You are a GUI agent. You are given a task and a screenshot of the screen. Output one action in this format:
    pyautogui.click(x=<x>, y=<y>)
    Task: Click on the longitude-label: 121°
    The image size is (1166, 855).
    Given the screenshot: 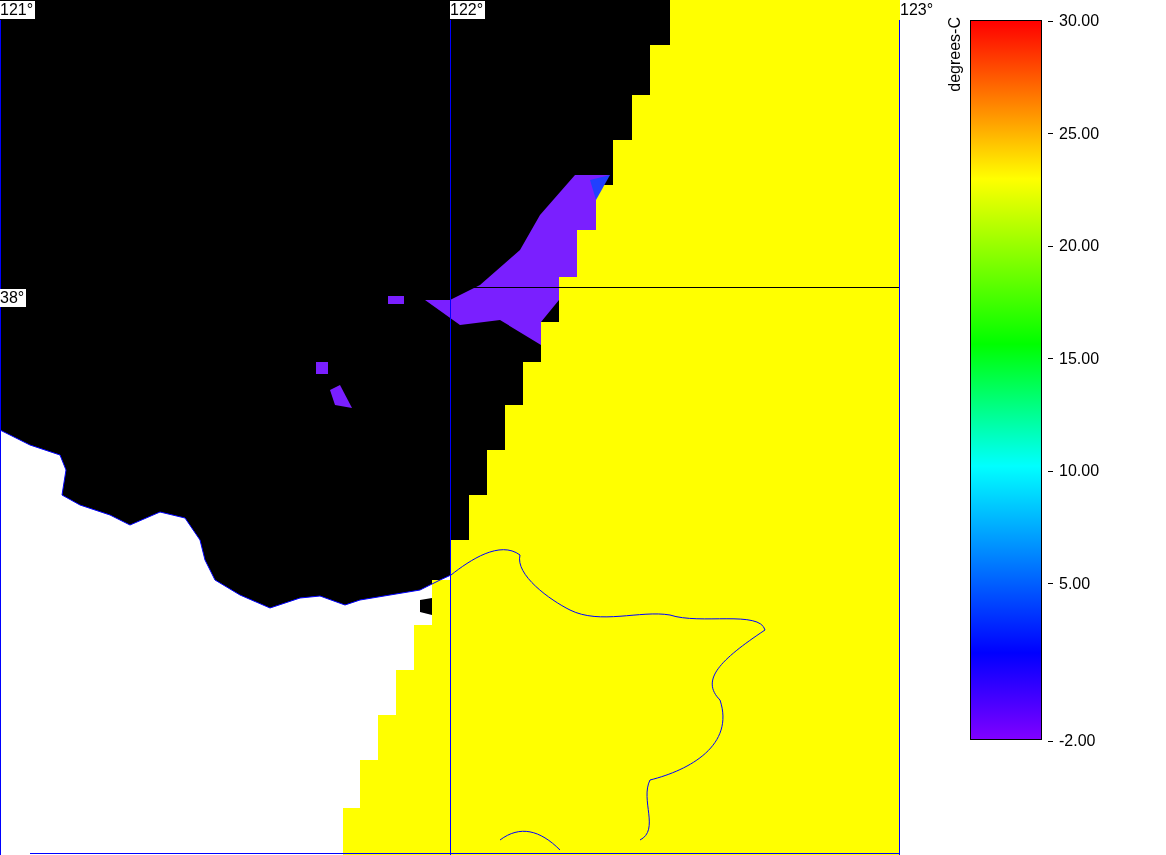 What is the action you would take?
    pyautogui.click(x=18, y=10)
    